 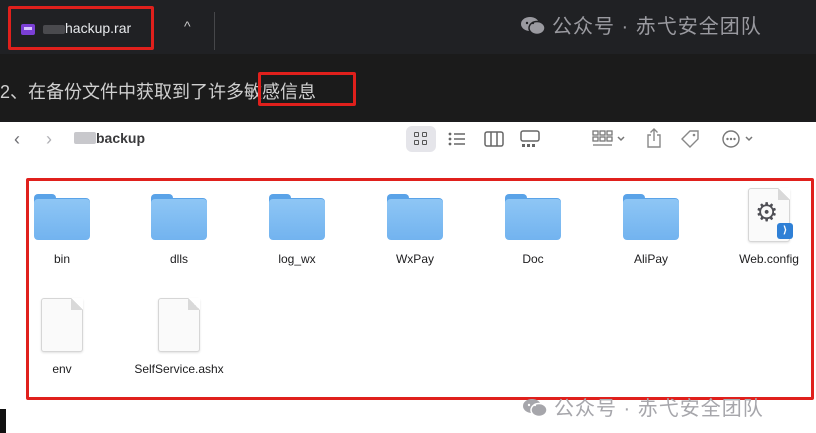 I want to click on item-label: WxPay, so click(x=414, y=259).